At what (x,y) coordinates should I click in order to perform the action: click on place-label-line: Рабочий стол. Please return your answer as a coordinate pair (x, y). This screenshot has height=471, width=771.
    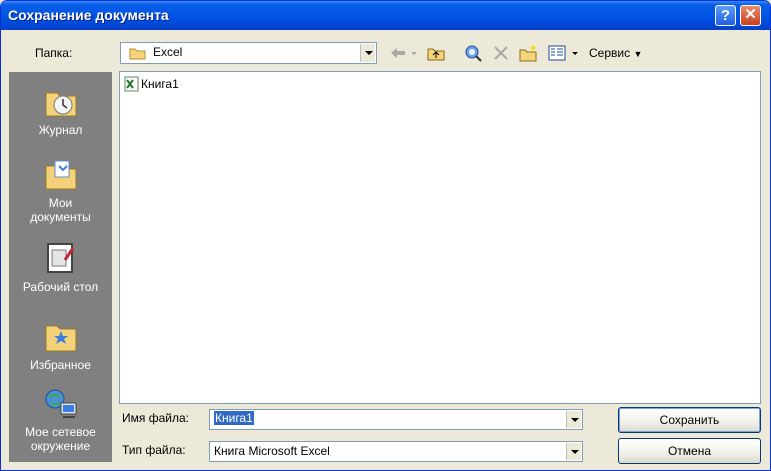
    Looking at the image, I should click on (60, 287).